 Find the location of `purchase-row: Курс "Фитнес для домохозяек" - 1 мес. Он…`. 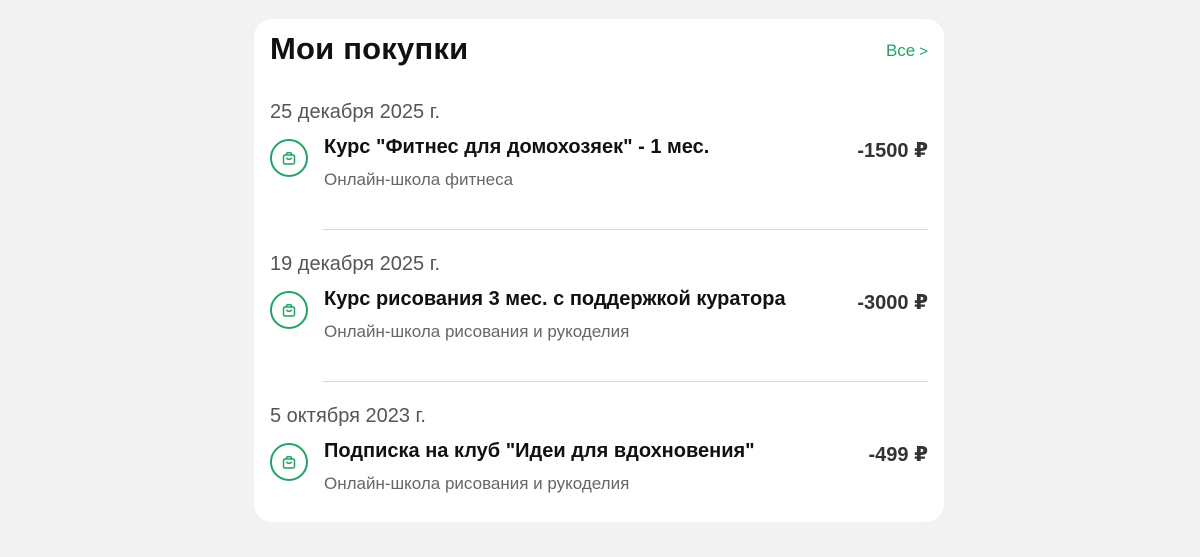

purchase-row: Курс "Фитнес для домохозяек" - 1 мес. Он… is located at coordinates (599, 166).